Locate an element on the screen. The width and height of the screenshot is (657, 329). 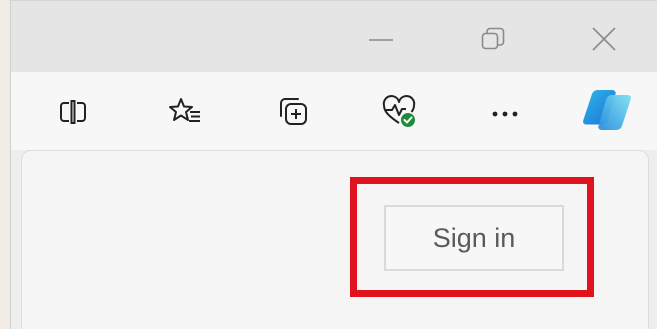
close-icon is located at coordinates (604, 39).